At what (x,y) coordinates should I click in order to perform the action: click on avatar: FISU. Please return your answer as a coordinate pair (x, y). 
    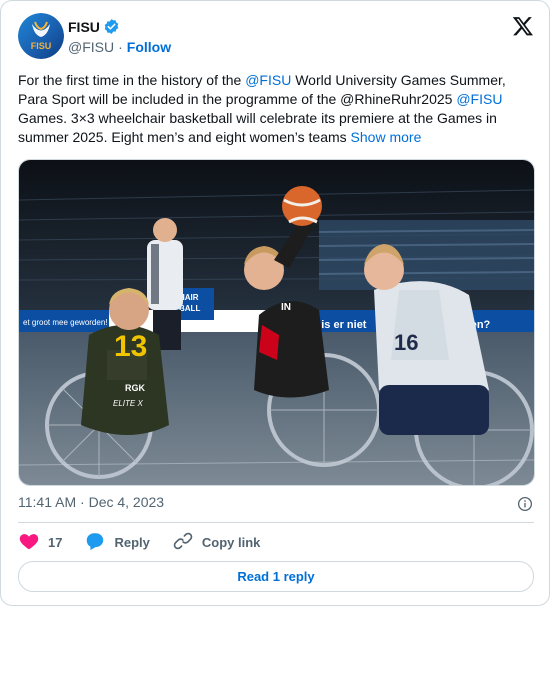
    Looking at the image, I should click on (41, 36).